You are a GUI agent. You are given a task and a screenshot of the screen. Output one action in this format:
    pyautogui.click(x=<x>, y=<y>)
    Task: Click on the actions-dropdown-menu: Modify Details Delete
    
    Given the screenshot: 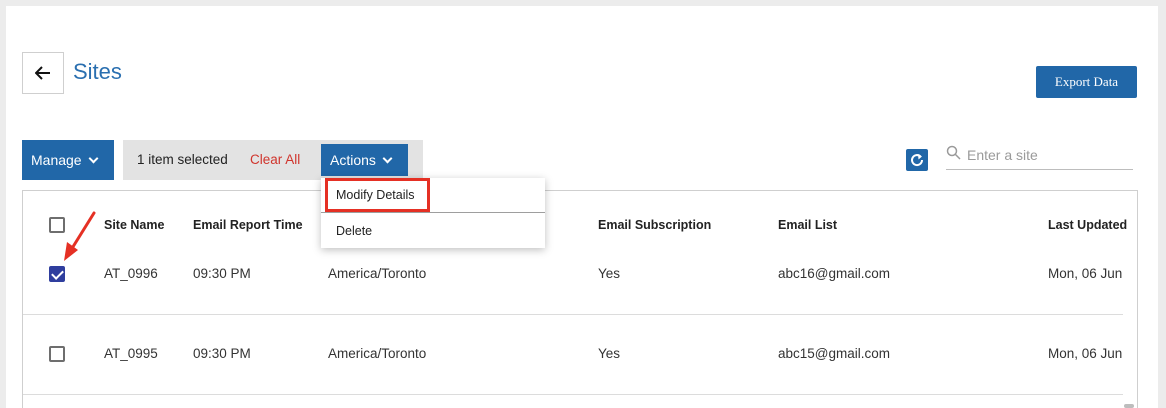 What is the action you would take?
    pyautogui.click(x=433, y=213)
    